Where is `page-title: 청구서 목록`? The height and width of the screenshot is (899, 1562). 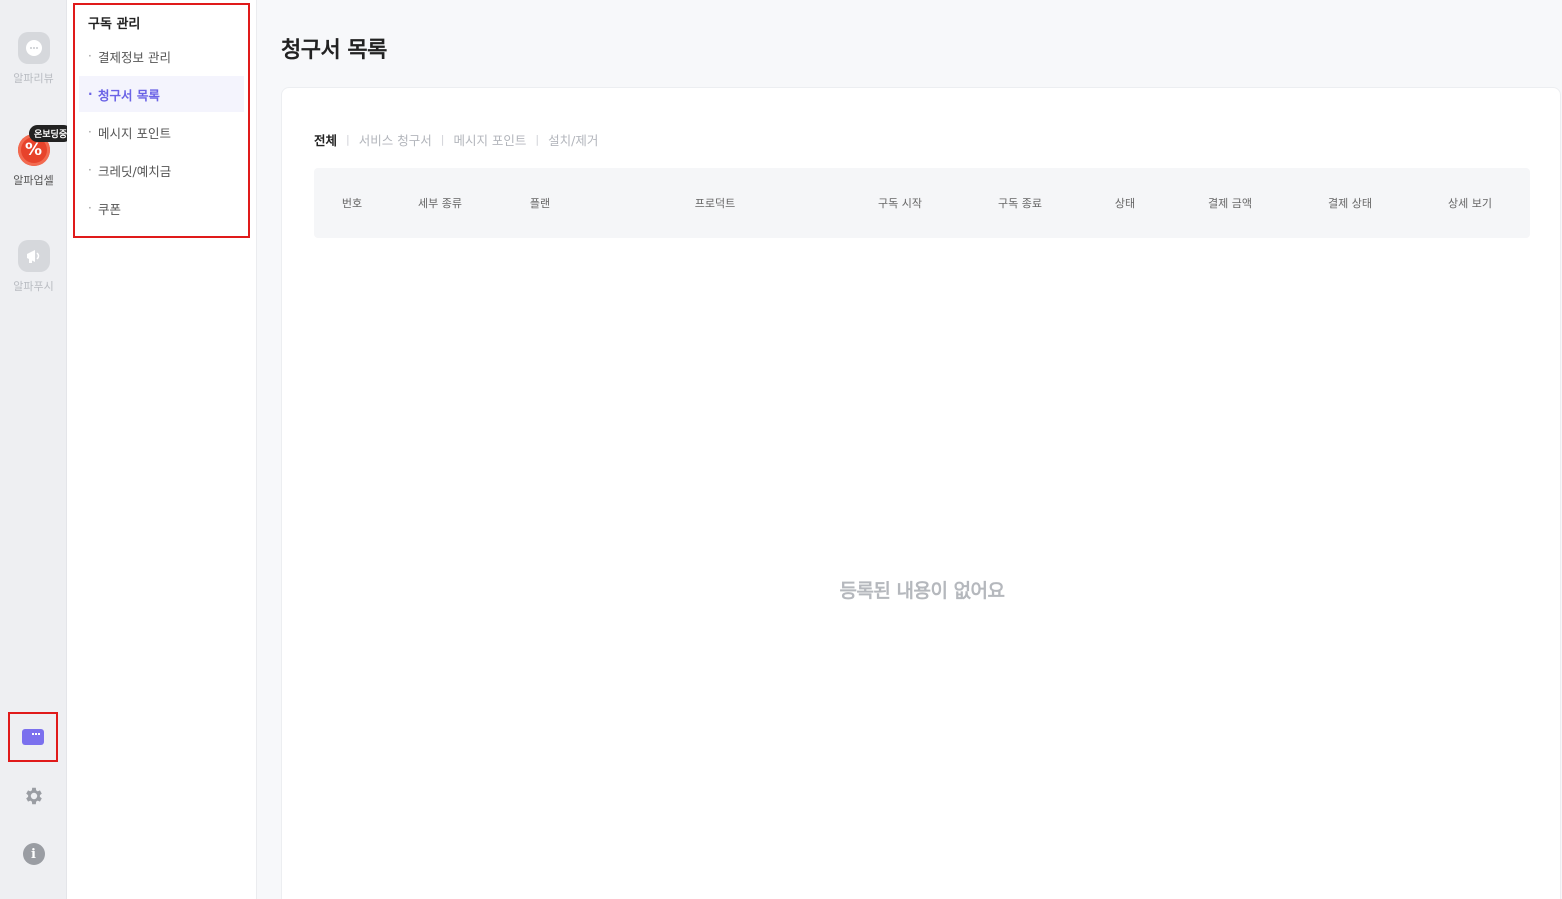
page-title: 청구서 목록 is located at coordinates (334, 50).